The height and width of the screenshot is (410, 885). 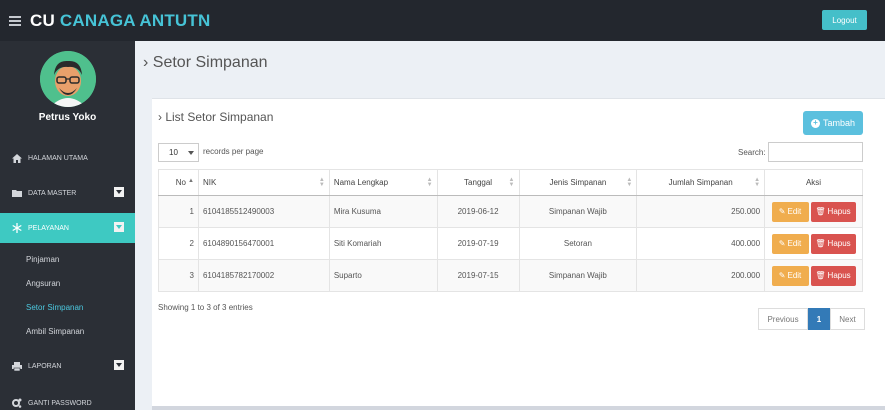 What do you see at coordinates (178, 275) in the screenshot?
I see `cell-no: 3` at bounding box center [178, 275].